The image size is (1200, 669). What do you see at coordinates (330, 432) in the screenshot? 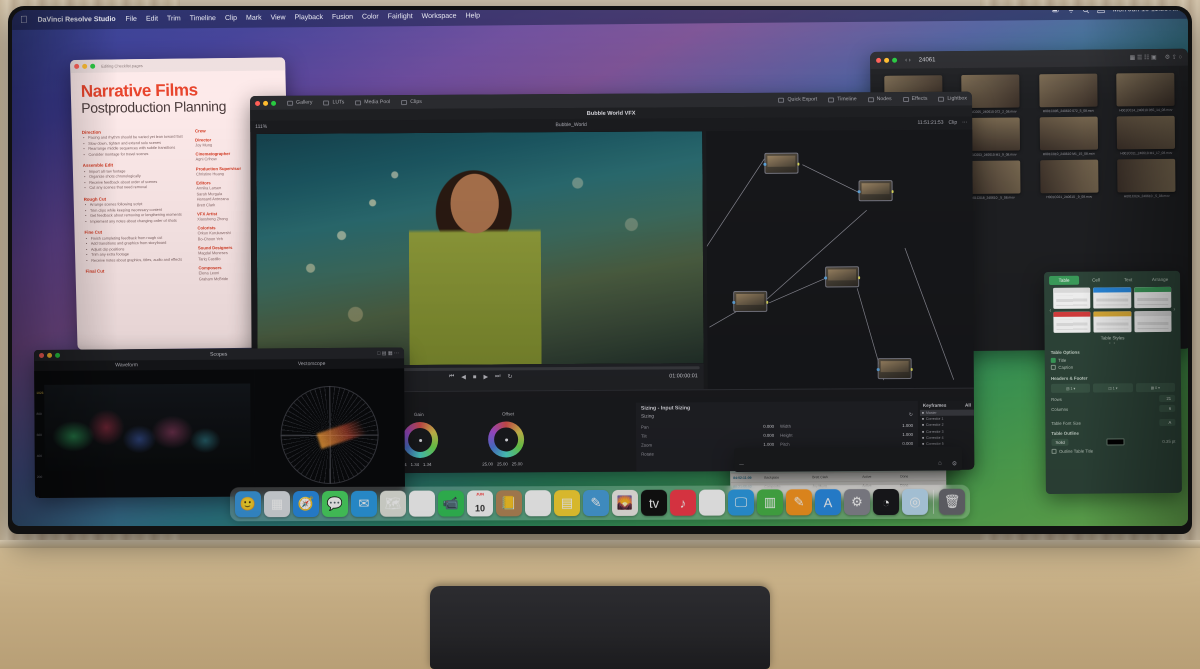
I see `vectorscope` at bounding box center [330, 432].